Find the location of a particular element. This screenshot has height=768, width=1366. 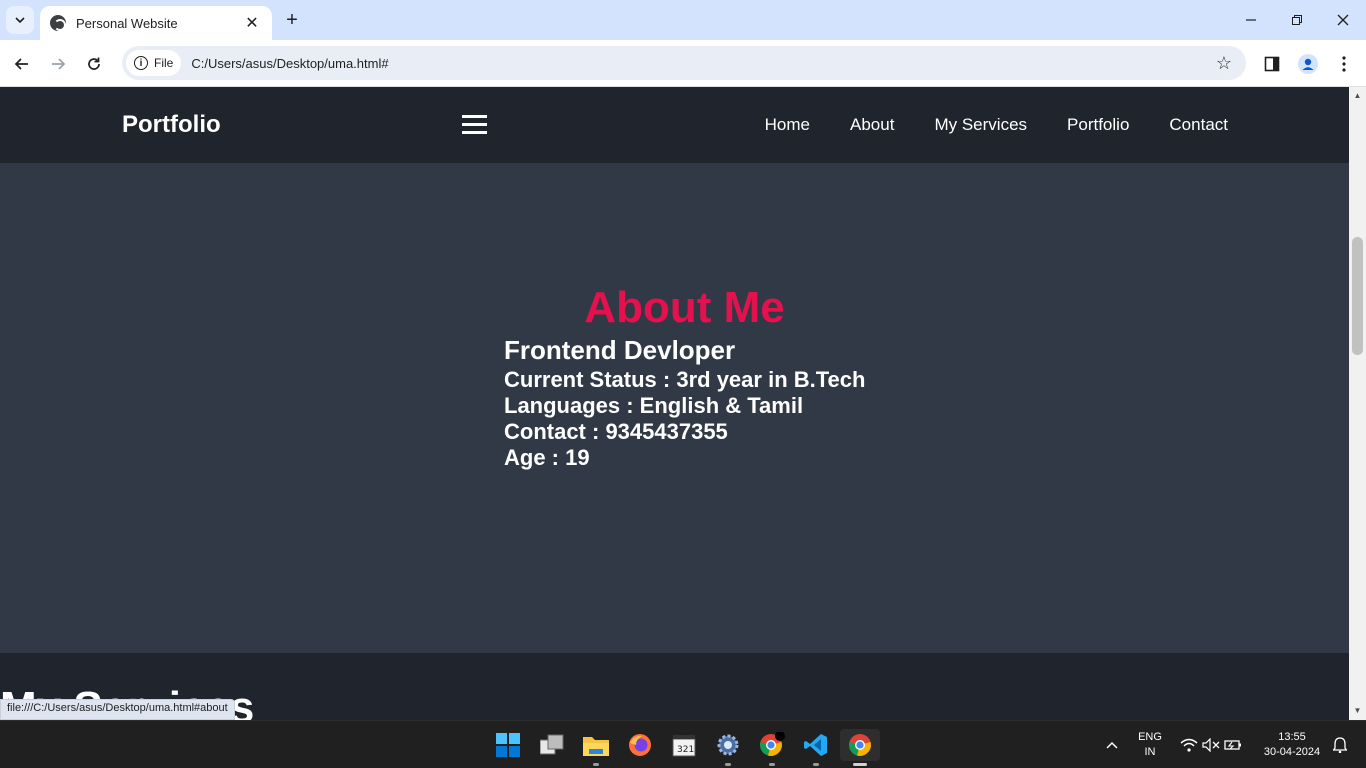

nav-about: About is located at coordinates (872, 125).